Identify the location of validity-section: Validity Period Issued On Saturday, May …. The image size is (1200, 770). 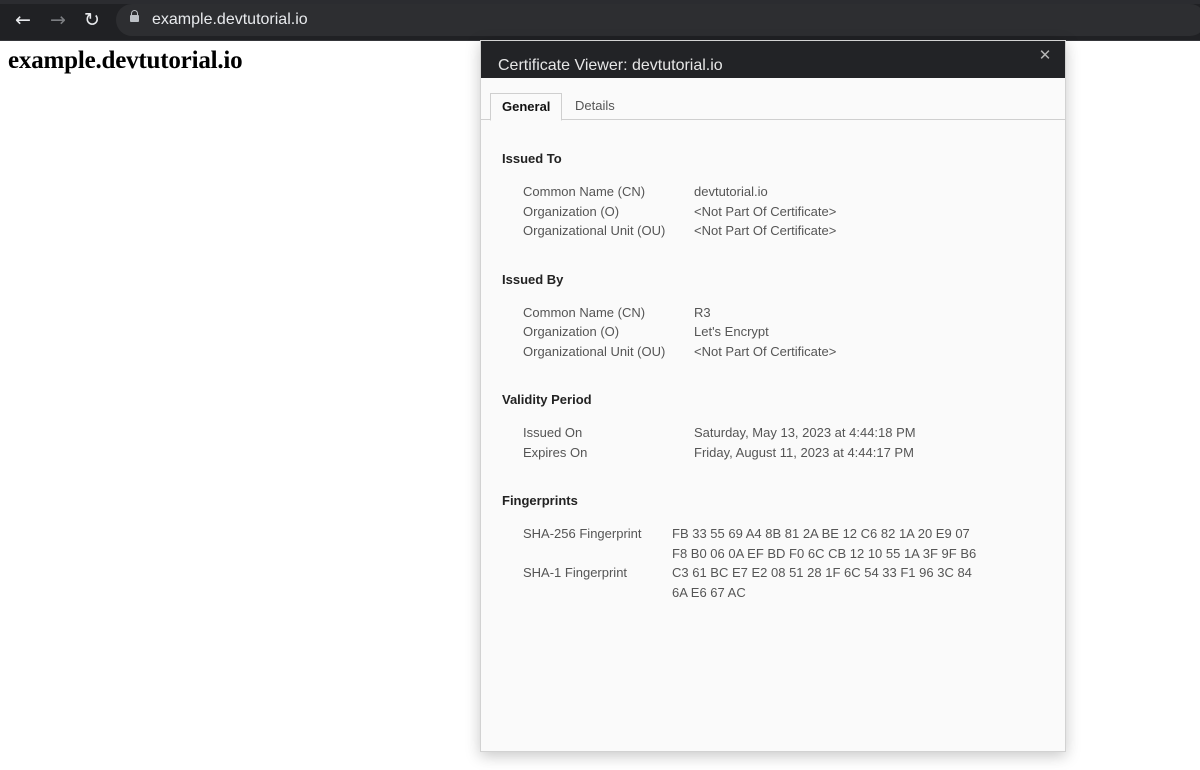
(772, 426).